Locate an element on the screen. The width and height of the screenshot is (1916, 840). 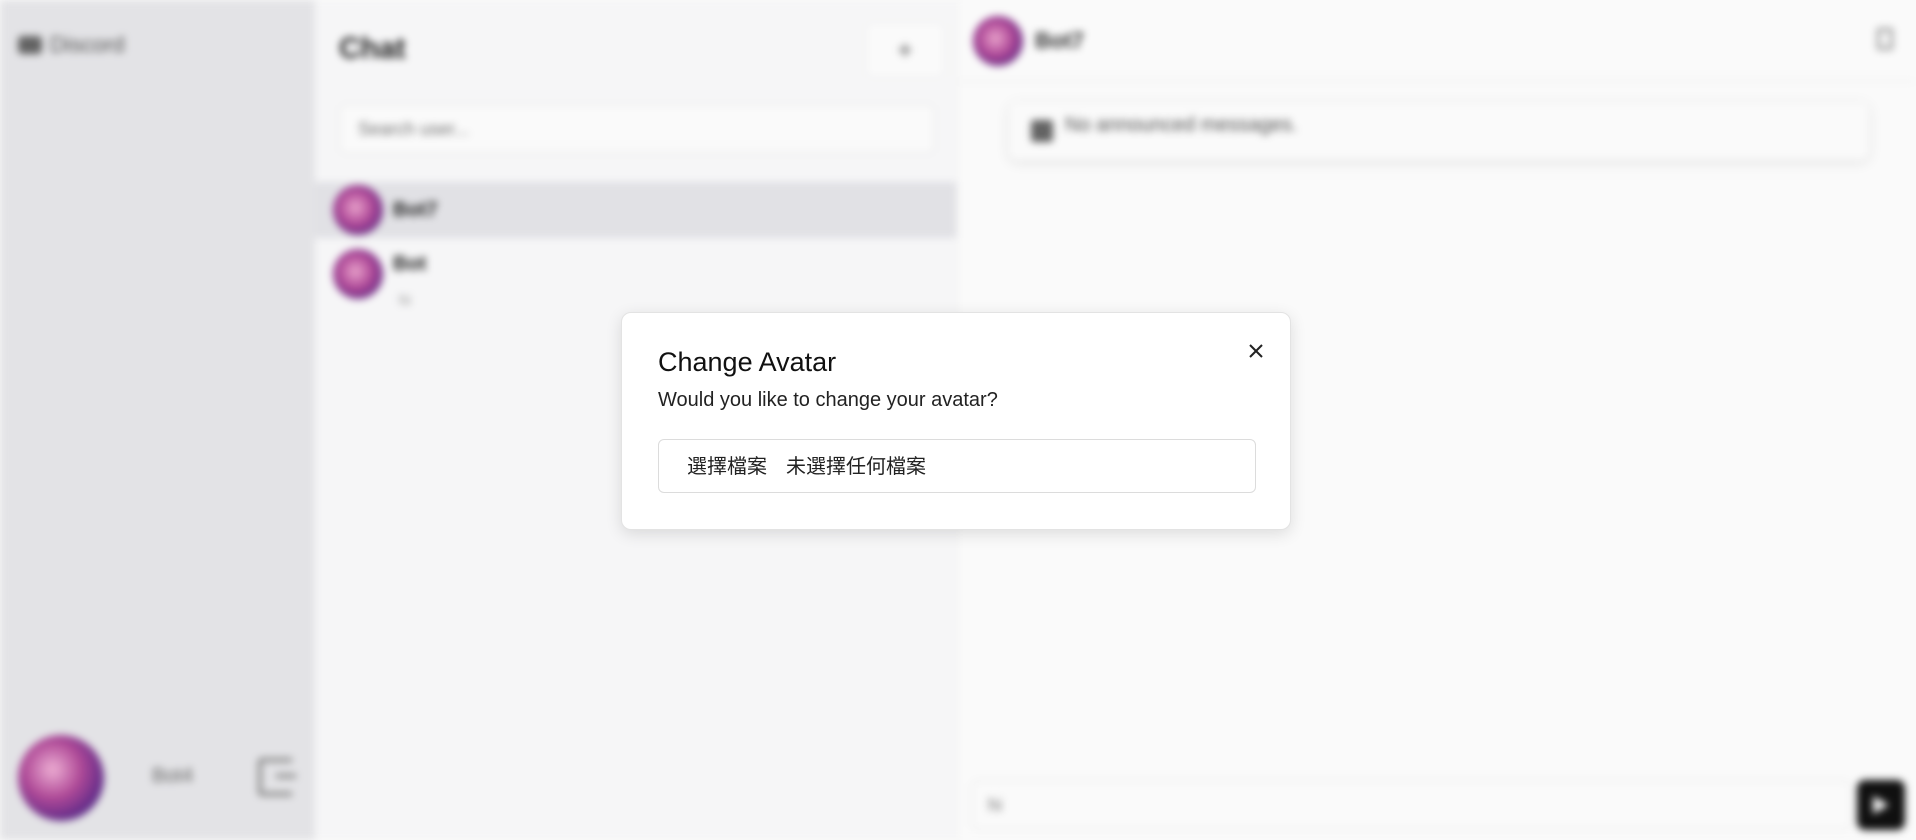
dialog-description: Would you like to change your avatar? is located at coordinates (828, 400).